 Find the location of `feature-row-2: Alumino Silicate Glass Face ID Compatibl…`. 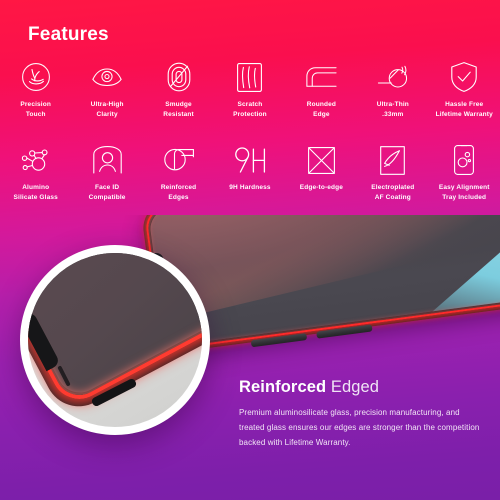

feature-row-2: Alumino Silicate Glass Face ID Compatibl… is located at coordinates (250, 173).